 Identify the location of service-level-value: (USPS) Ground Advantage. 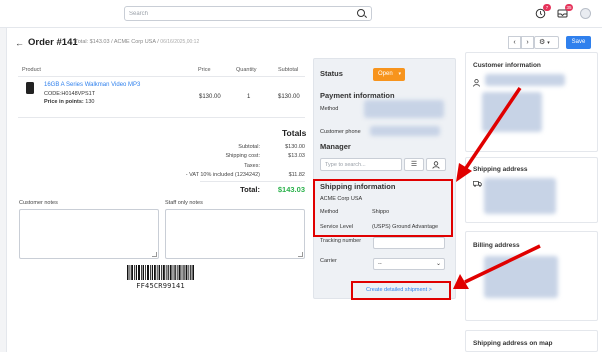
(405, 227).